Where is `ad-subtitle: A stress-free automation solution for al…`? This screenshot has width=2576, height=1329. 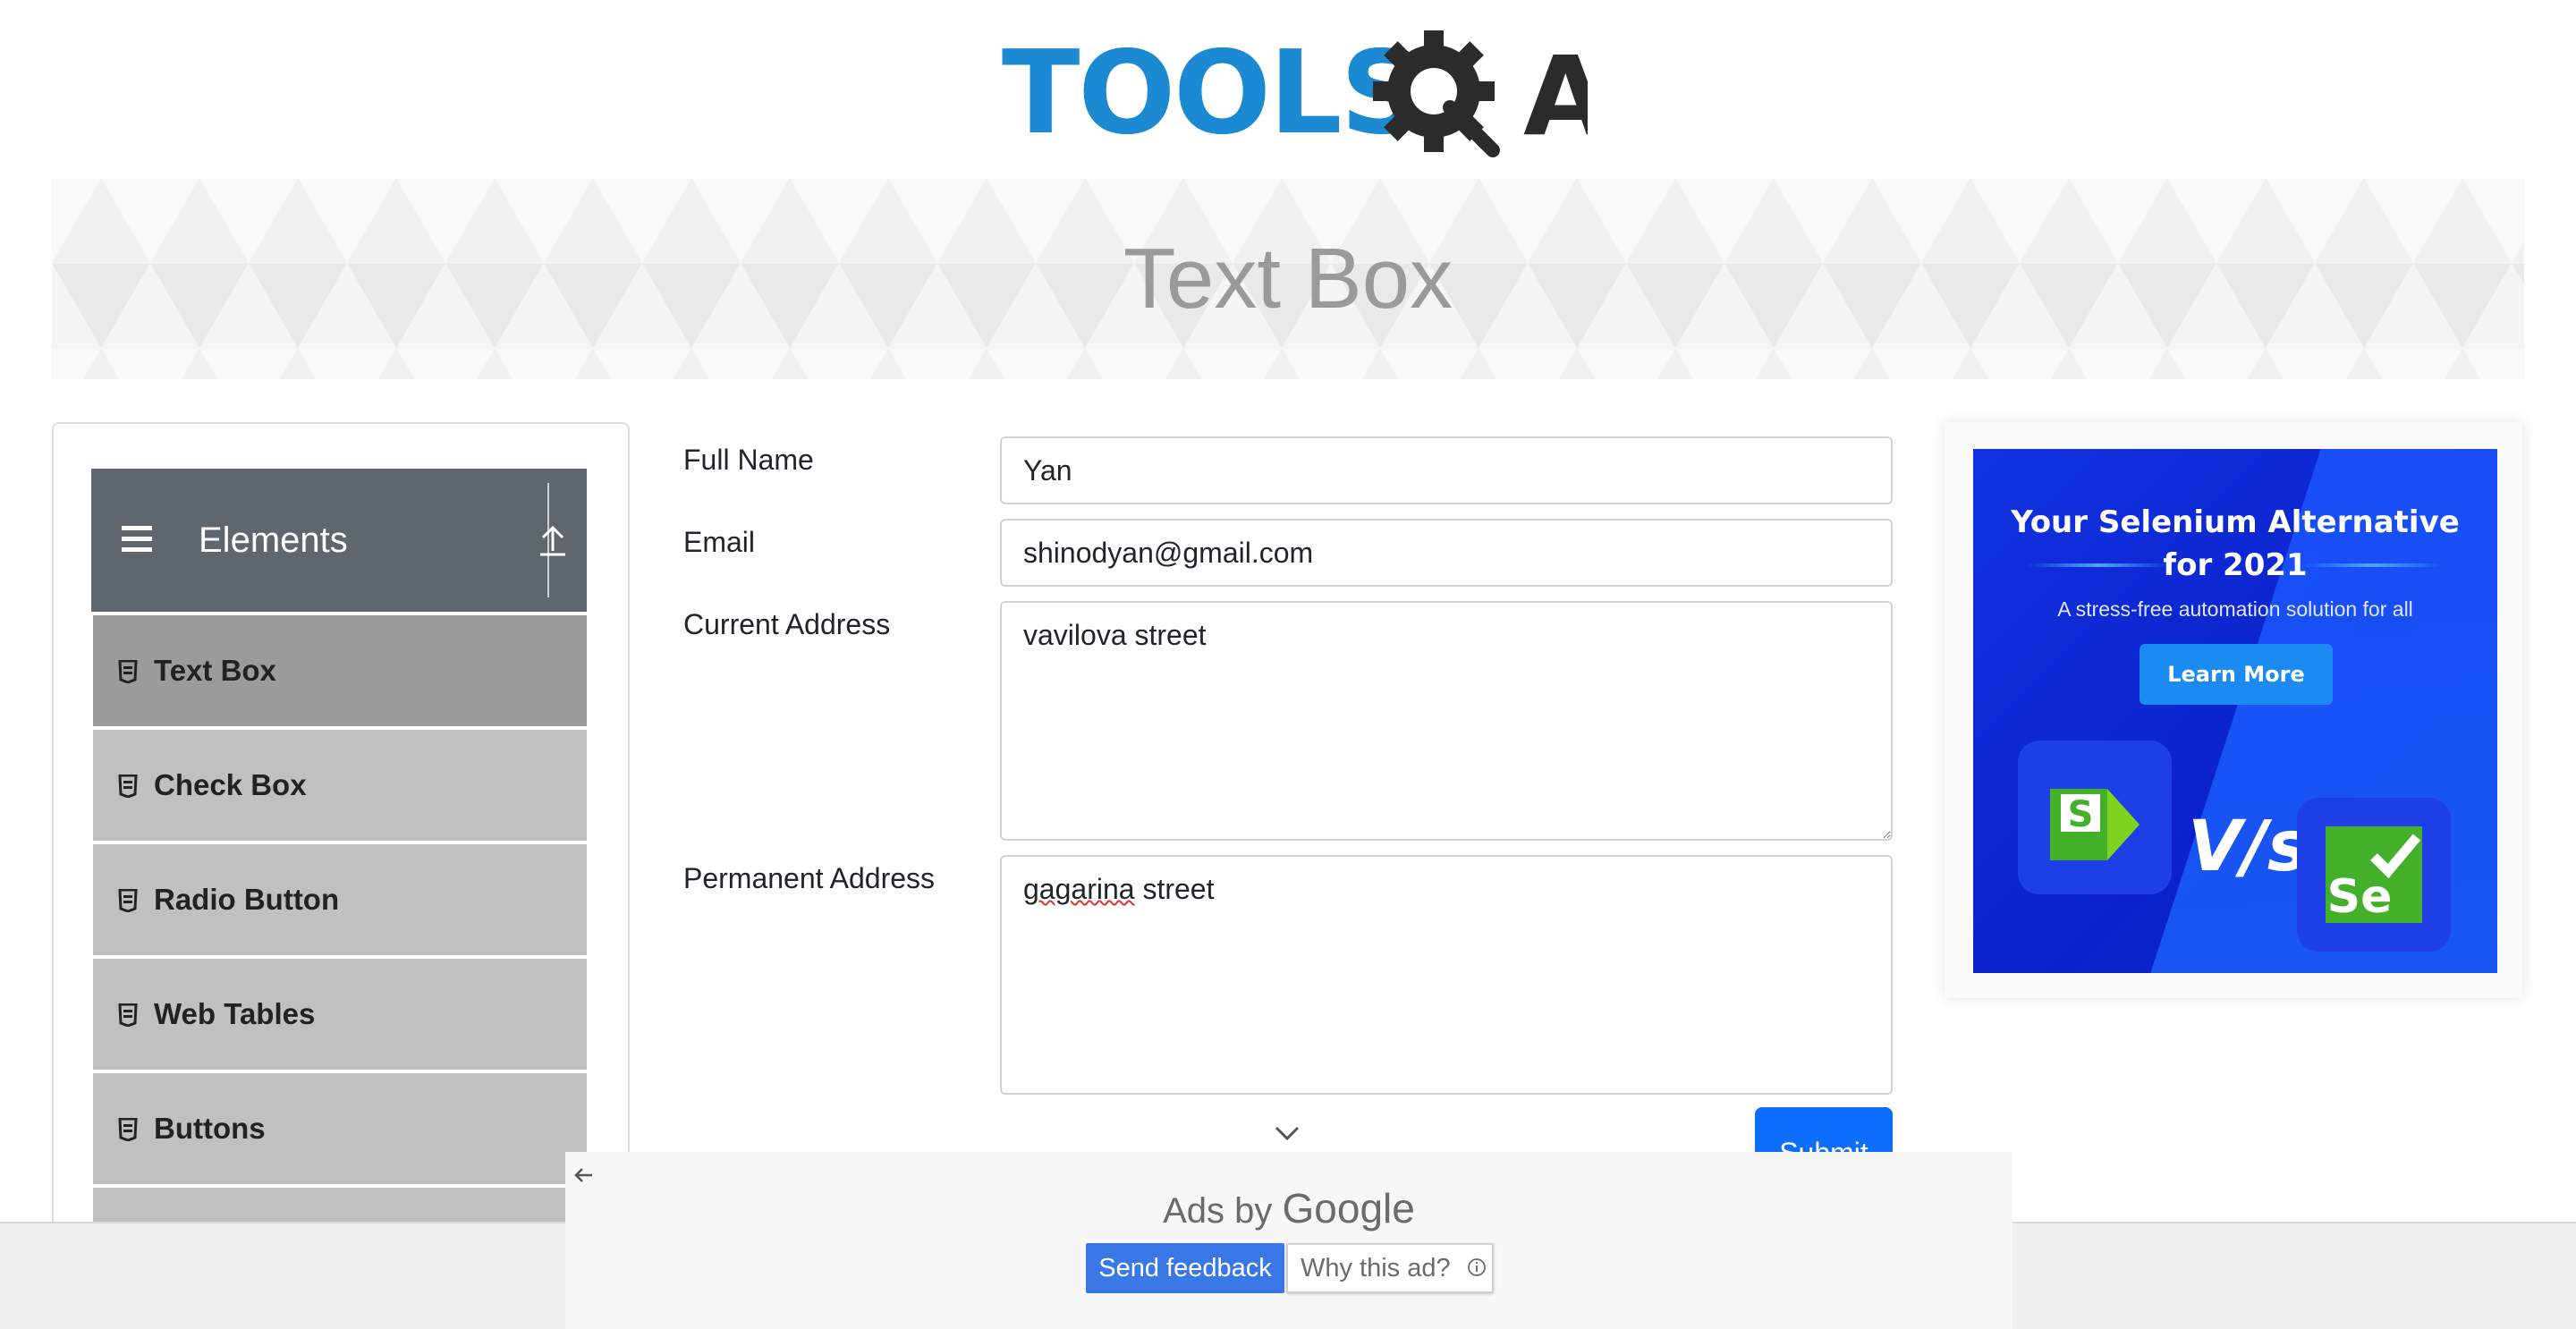 ad-subtitle: A stress-free automation solution for al… is located at coordinates (2235, 609).